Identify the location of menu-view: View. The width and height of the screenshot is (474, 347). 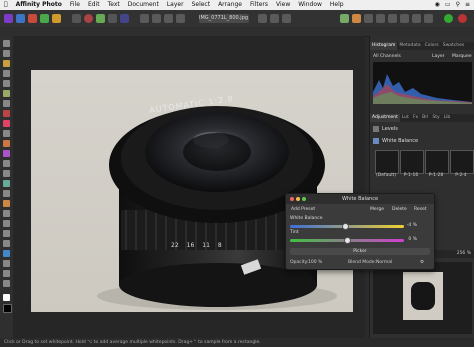
(283, 5).